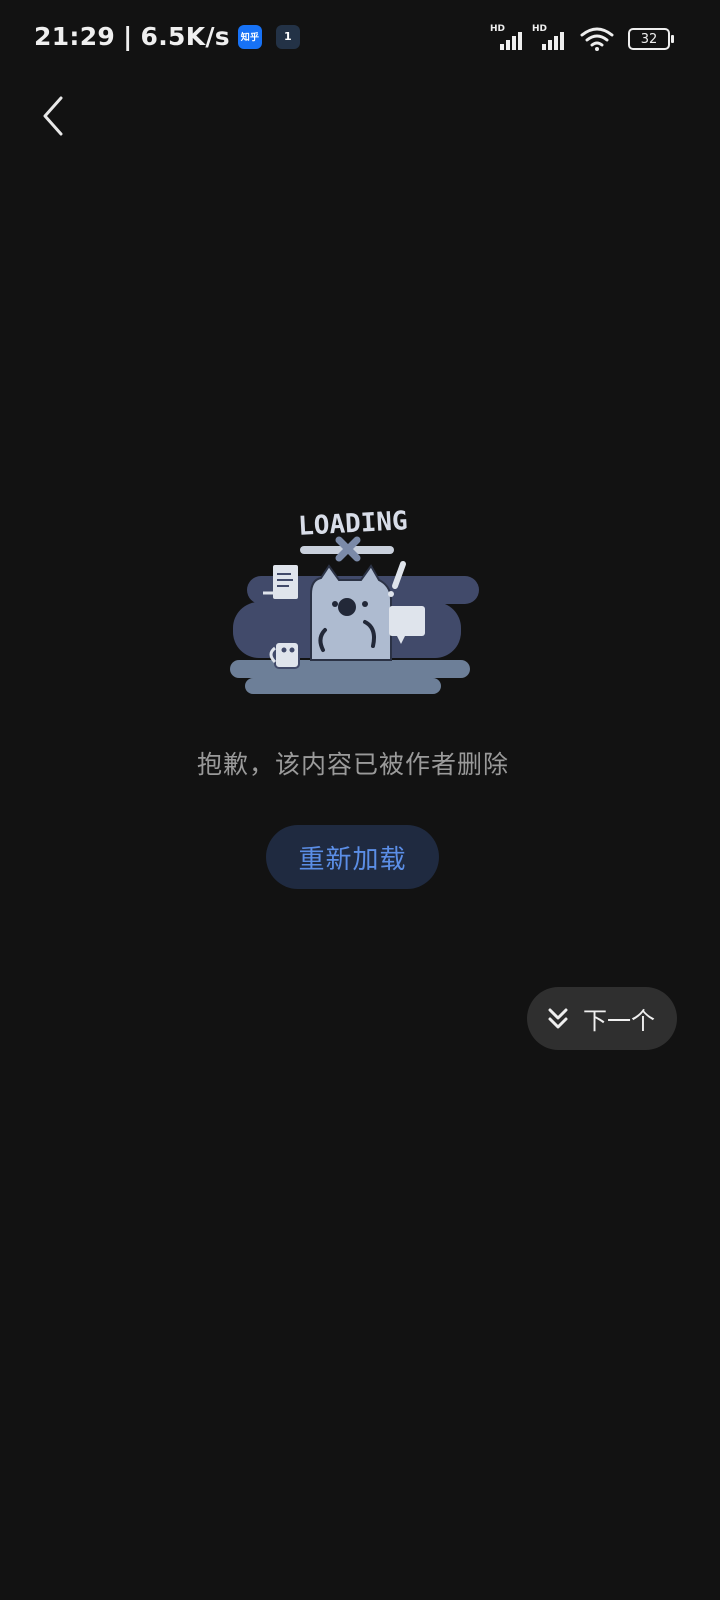 The width and height of the screenshot is (720, 1600). I want to click on chevron-left-icon, so click(53, 116).